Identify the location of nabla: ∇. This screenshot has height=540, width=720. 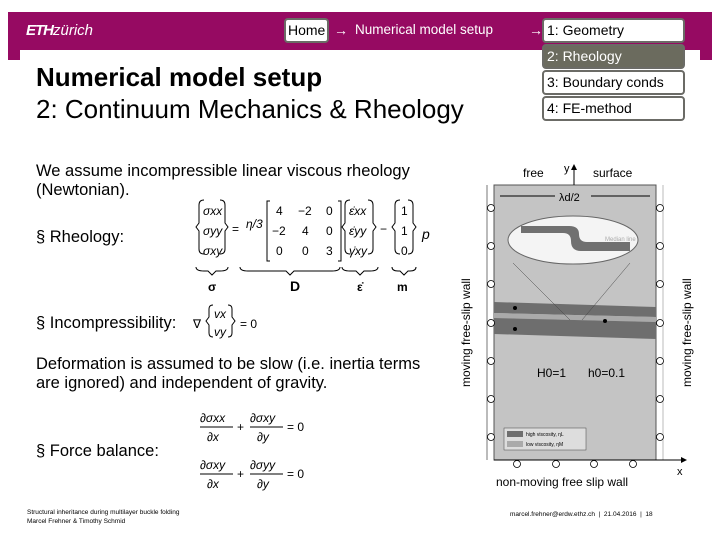
(197, 324).